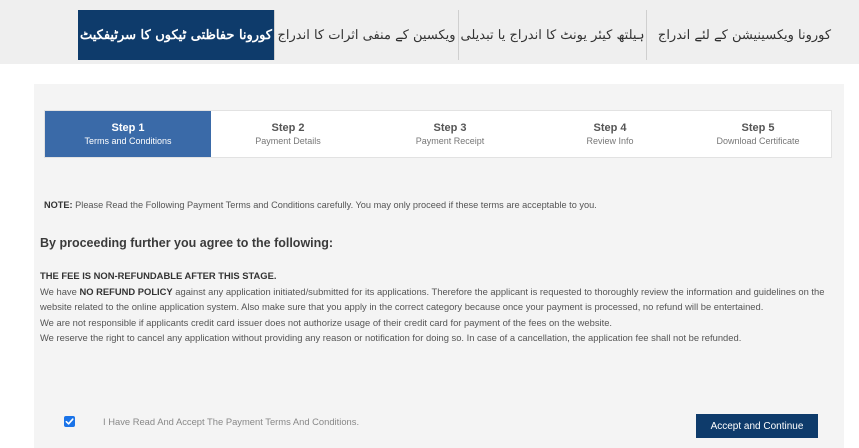 This screenshot has width=859, height=448. I want to click on step-payment-receipt: Step 3 Payment Receipt, so click(450, 134).